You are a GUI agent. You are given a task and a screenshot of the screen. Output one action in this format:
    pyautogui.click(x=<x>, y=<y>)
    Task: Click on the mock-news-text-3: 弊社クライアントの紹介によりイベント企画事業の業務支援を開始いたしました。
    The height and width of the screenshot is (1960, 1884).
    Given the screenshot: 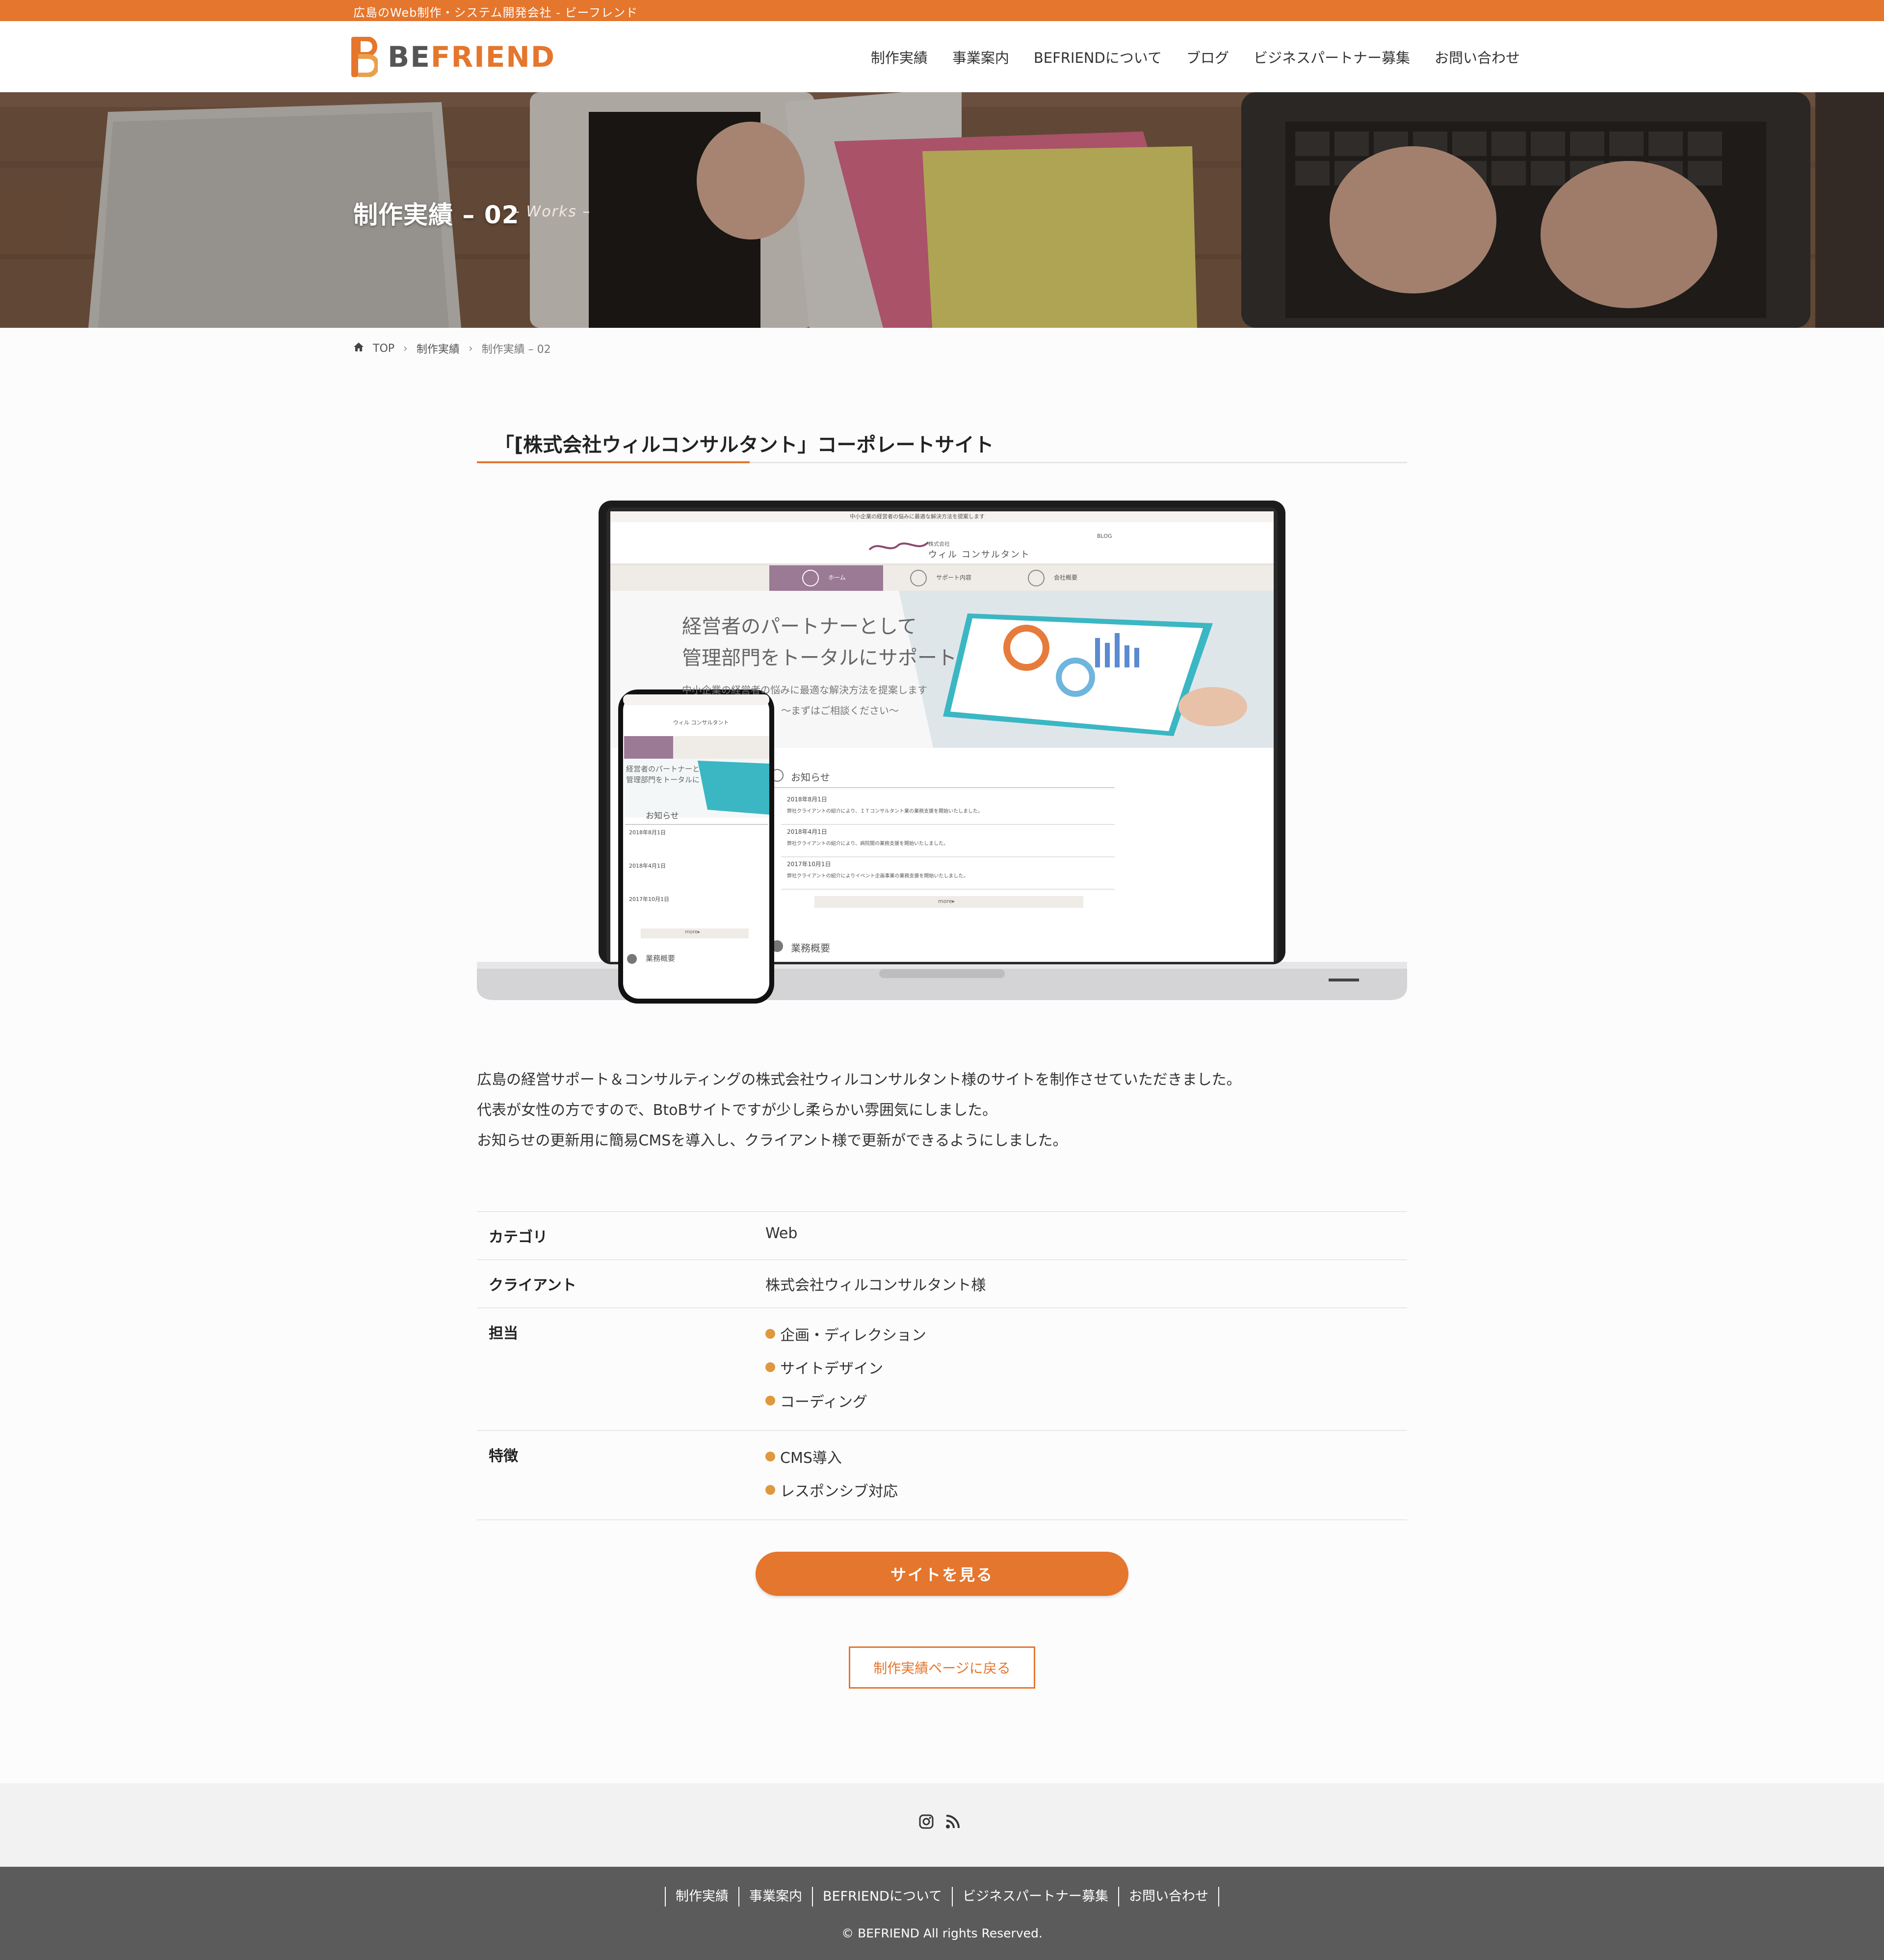 What is the action you would take?
    pyautogui.click(x=877, y=876)
    